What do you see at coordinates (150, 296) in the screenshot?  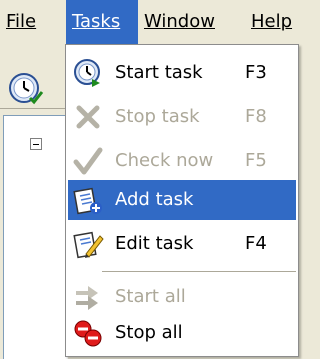 I see `menu-item-label: Start all` at bounding box center [150, 296].